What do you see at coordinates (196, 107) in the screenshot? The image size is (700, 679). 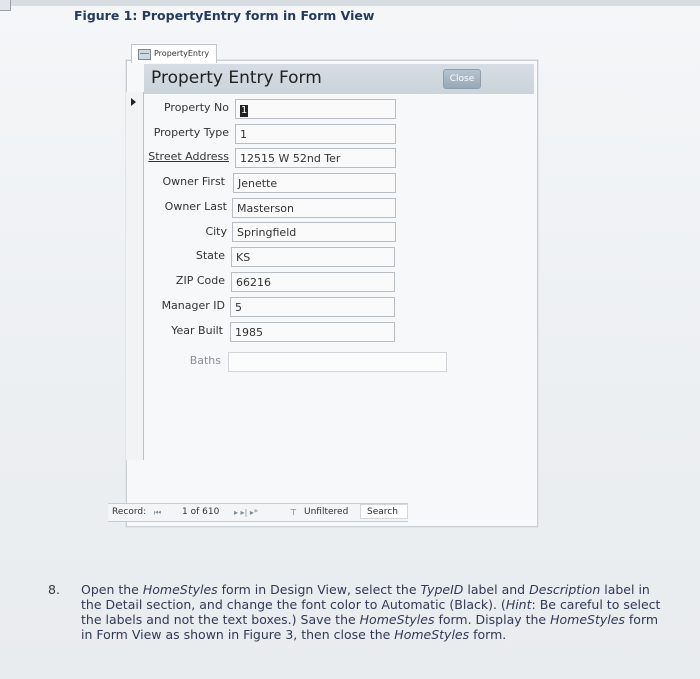 I see `label-property-no: Property No` at bounding box center [196, 107].